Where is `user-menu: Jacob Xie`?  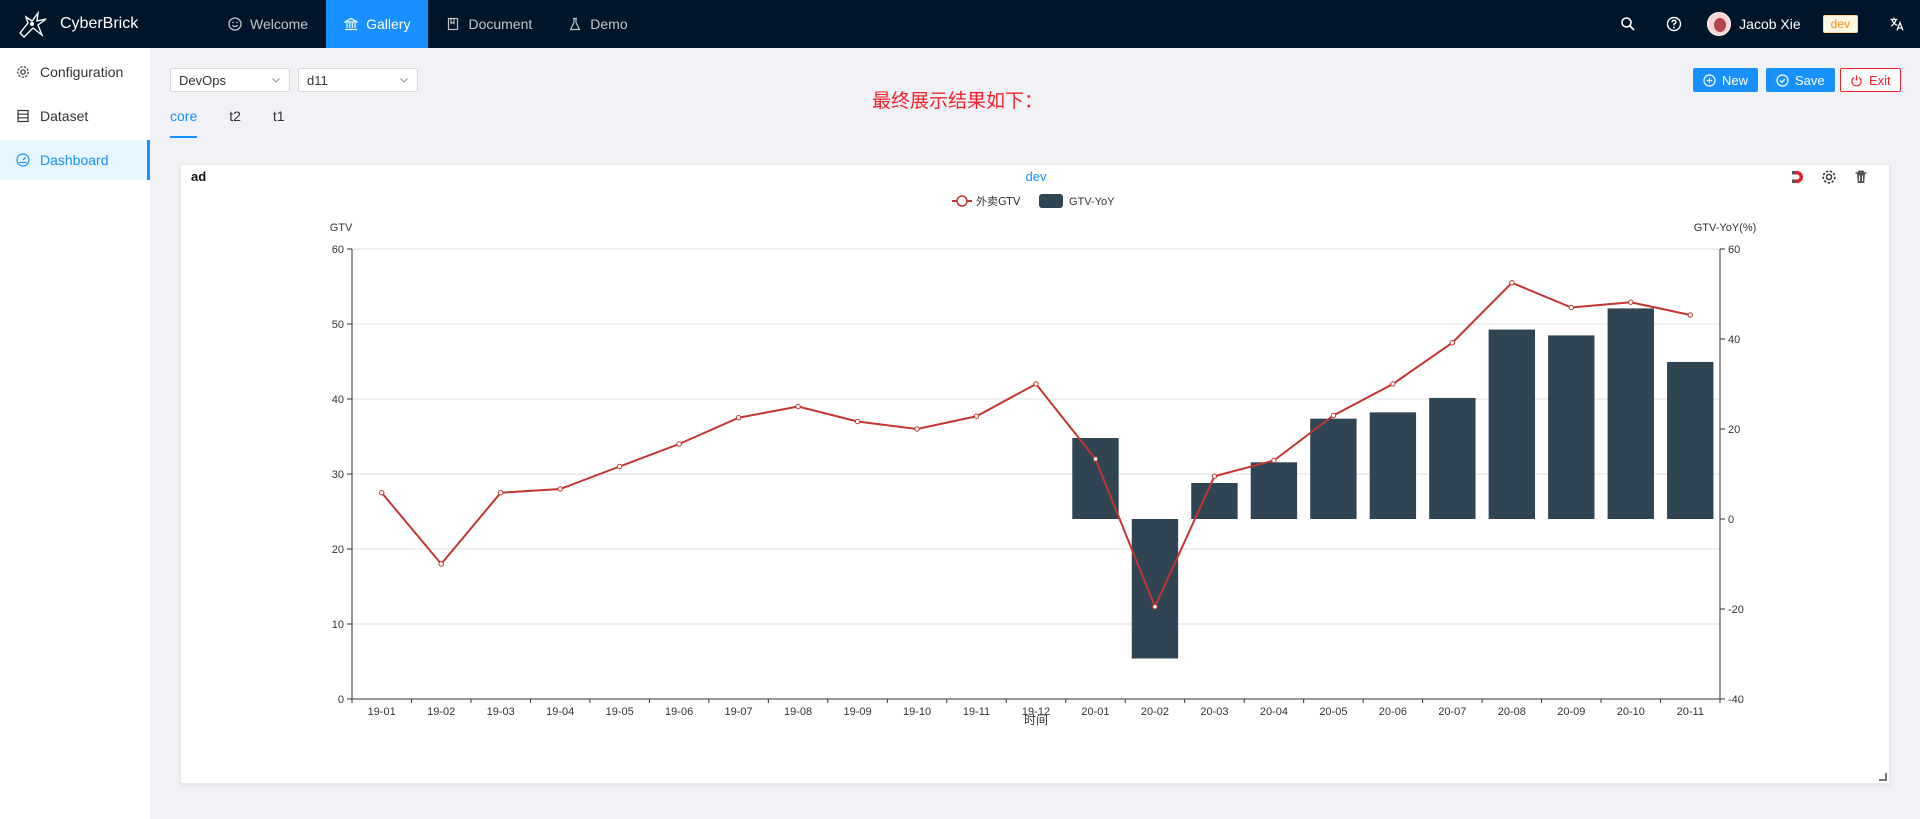
user-menu: Jacob Xie is located at coordinates (1753, 24).